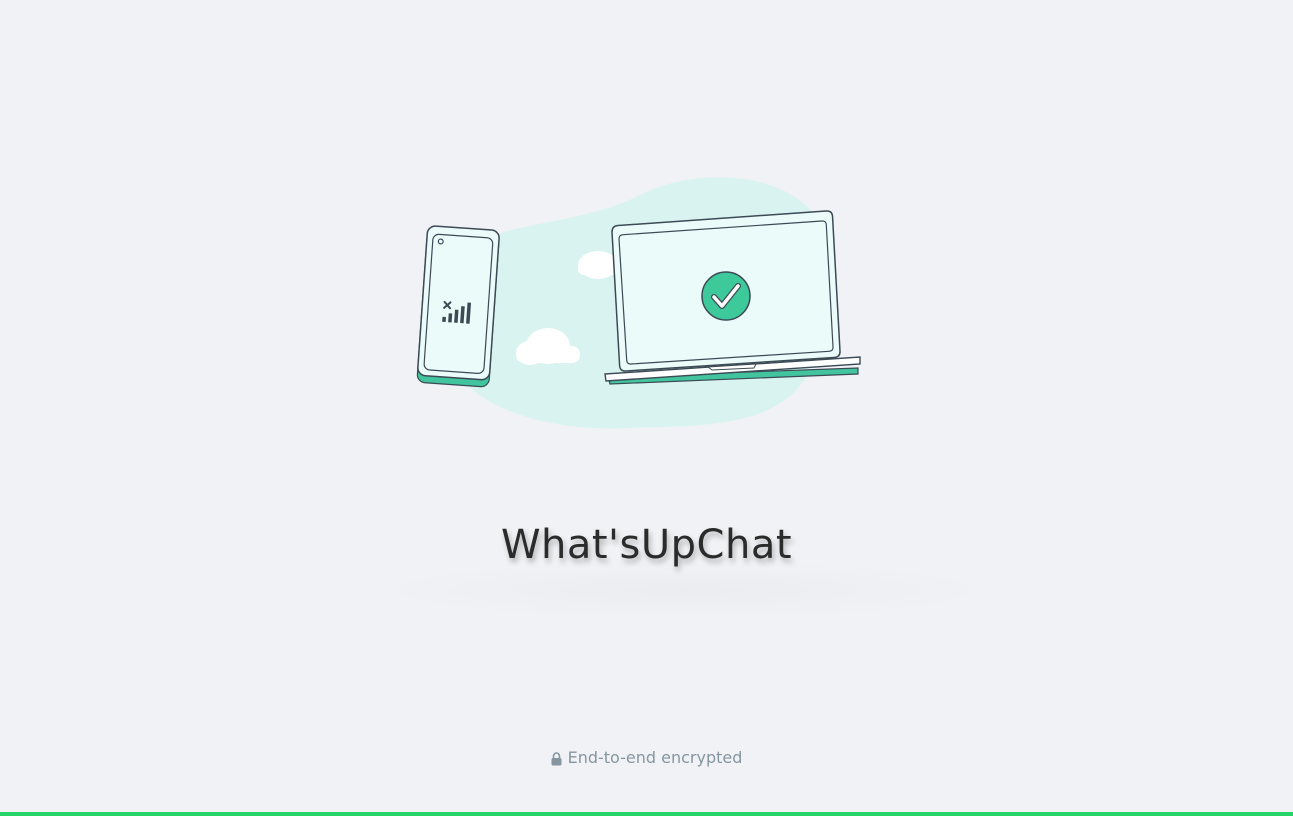 Image resolution: width=1293 pixels, height=816 pixels. What do you see at coordinates (685, 590) in the screenshot?
I see `faded-description-placeholder` at bounding box center [685, 590].